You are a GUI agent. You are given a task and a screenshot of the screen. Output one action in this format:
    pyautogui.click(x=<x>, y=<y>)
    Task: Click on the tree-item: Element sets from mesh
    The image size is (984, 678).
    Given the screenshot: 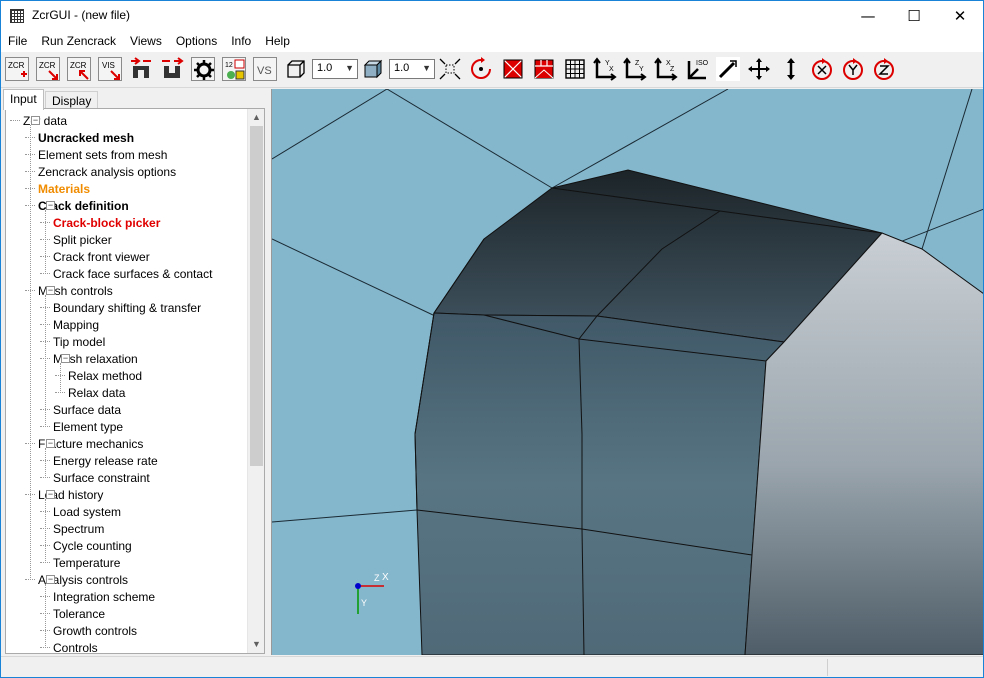 What is the action you would take?
    pyautogui.click(x=96, y=154)
    